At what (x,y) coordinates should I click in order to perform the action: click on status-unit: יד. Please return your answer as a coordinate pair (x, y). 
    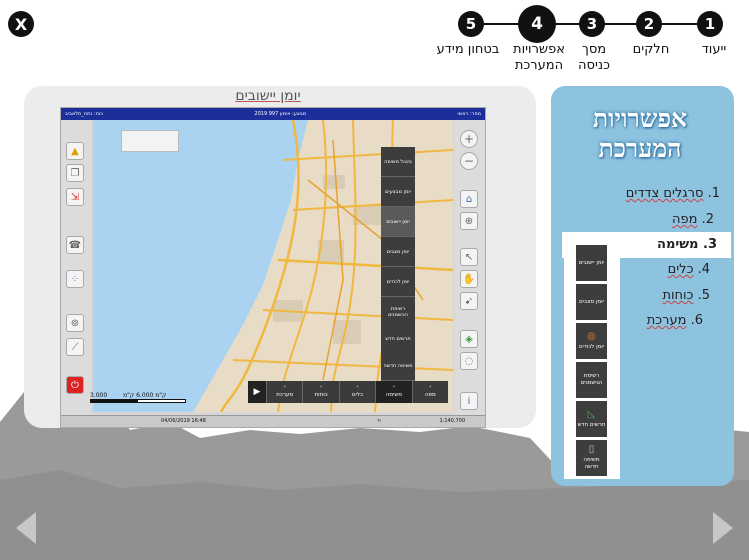
    Looking at the image, I should click on (379, 421).